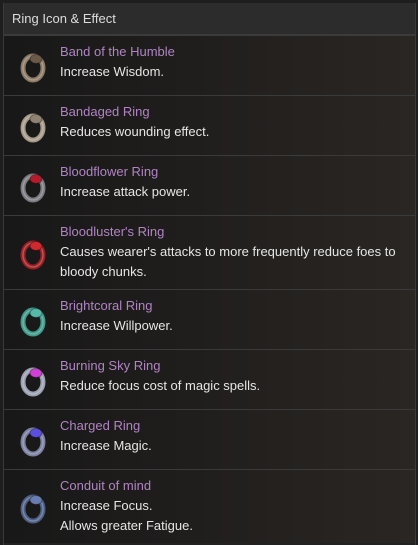 This screenshot has width=418, height=545. Describe the element at coordinates (33, 380) in the screenshot. I see `burning-sky-ring-icon` at that location.